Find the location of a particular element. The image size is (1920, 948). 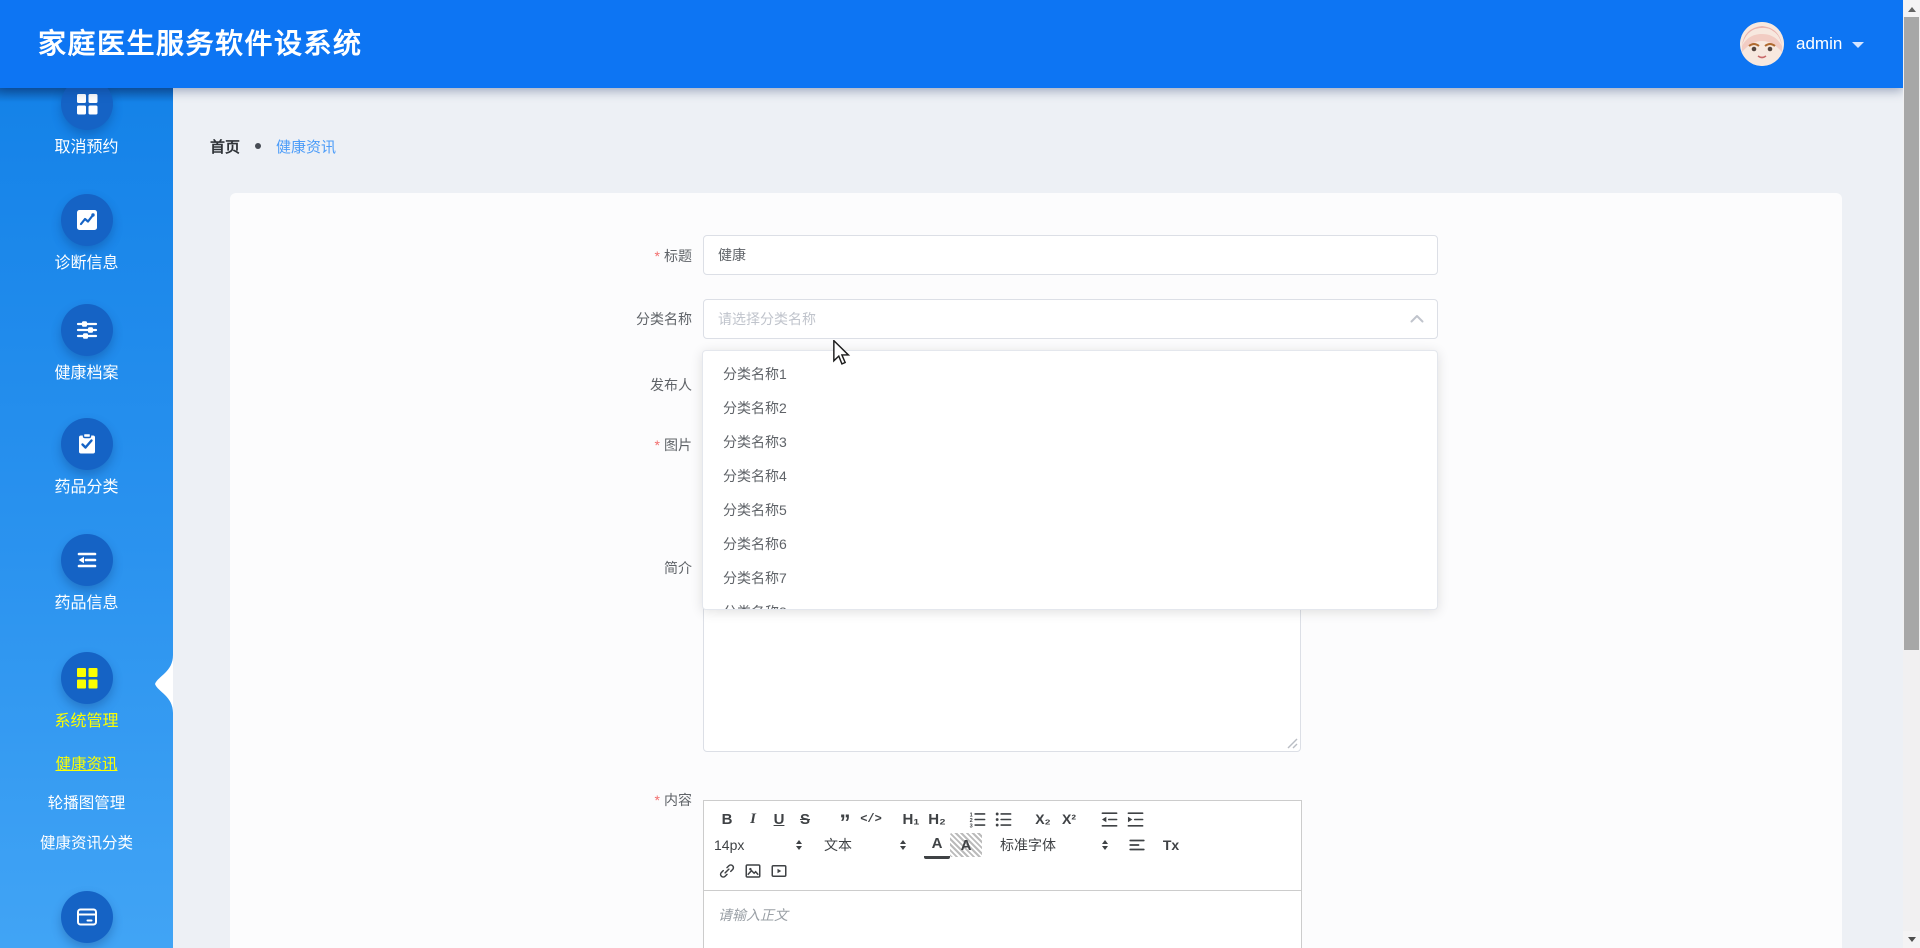

chevron-up-icon is located at coordinates (1417, 319).